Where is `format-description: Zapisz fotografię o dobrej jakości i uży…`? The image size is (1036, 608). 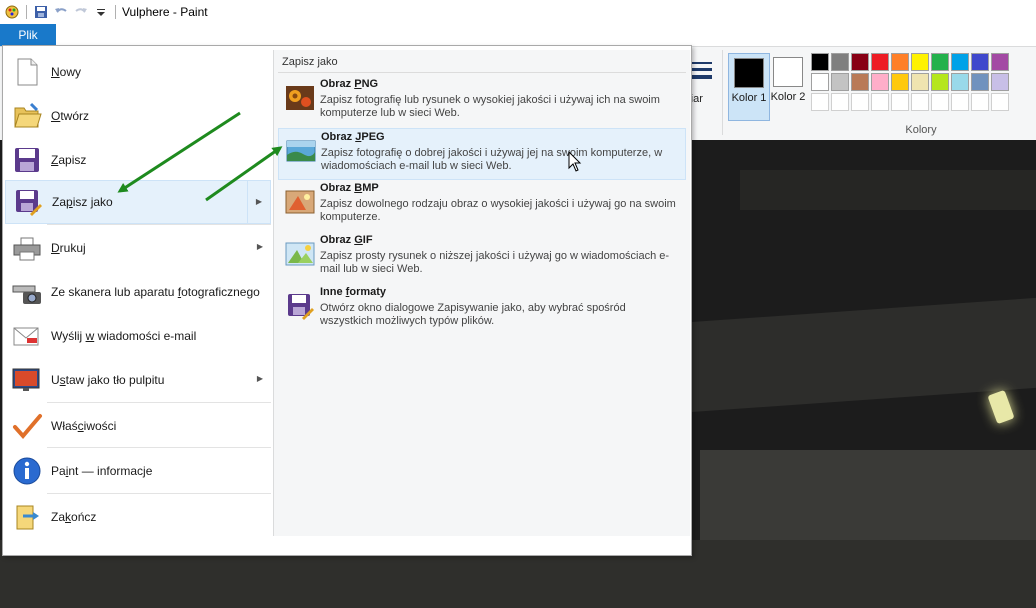
format-description: Zapisz fotografię o dobrej jakości i uży… is located at coordinates (492, 159).